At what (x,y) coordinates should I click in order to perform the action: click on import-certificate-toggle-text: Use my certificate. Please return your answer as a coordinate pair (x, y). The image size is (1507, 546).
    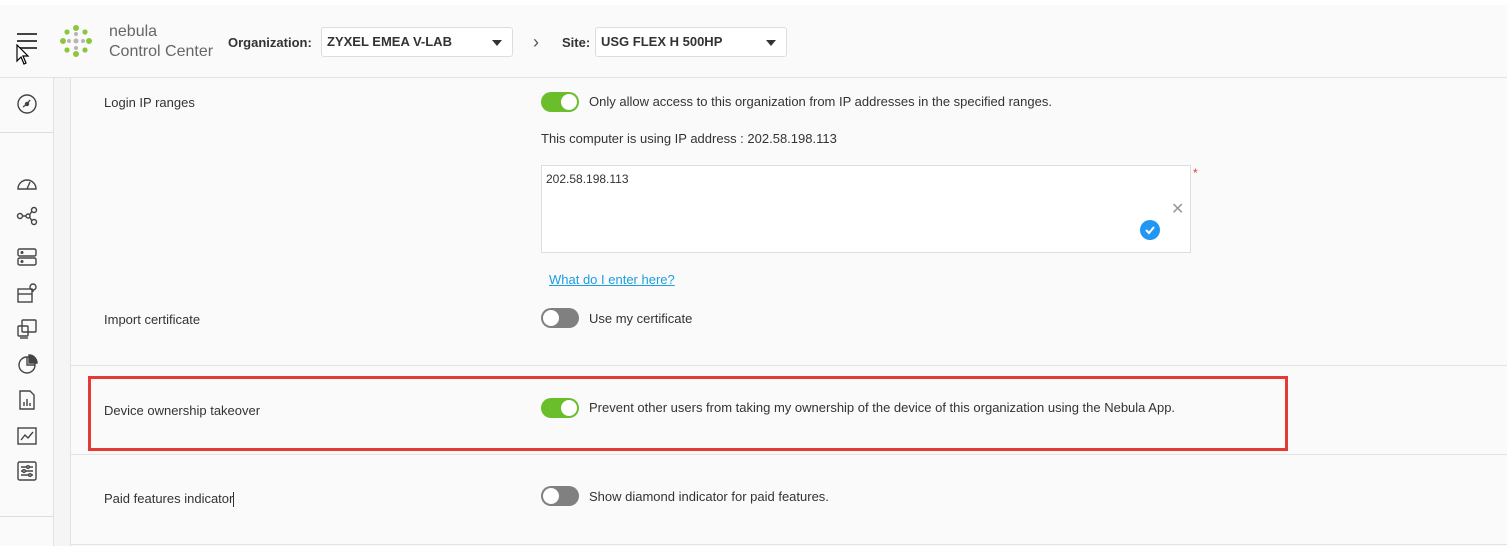
    Looking at the image, I should click on (641, 318).